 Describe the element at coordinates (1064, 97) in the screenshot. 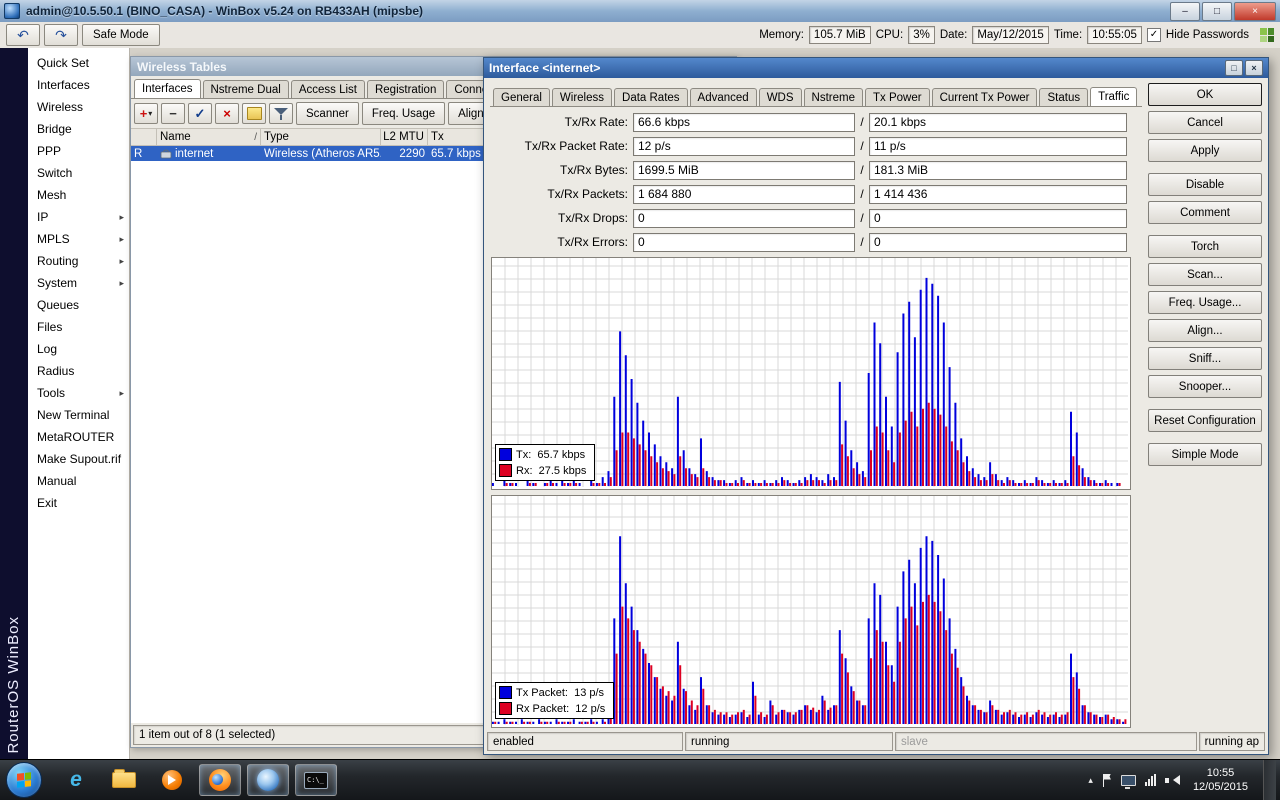

I see `dialog-tab: Status` at that location.